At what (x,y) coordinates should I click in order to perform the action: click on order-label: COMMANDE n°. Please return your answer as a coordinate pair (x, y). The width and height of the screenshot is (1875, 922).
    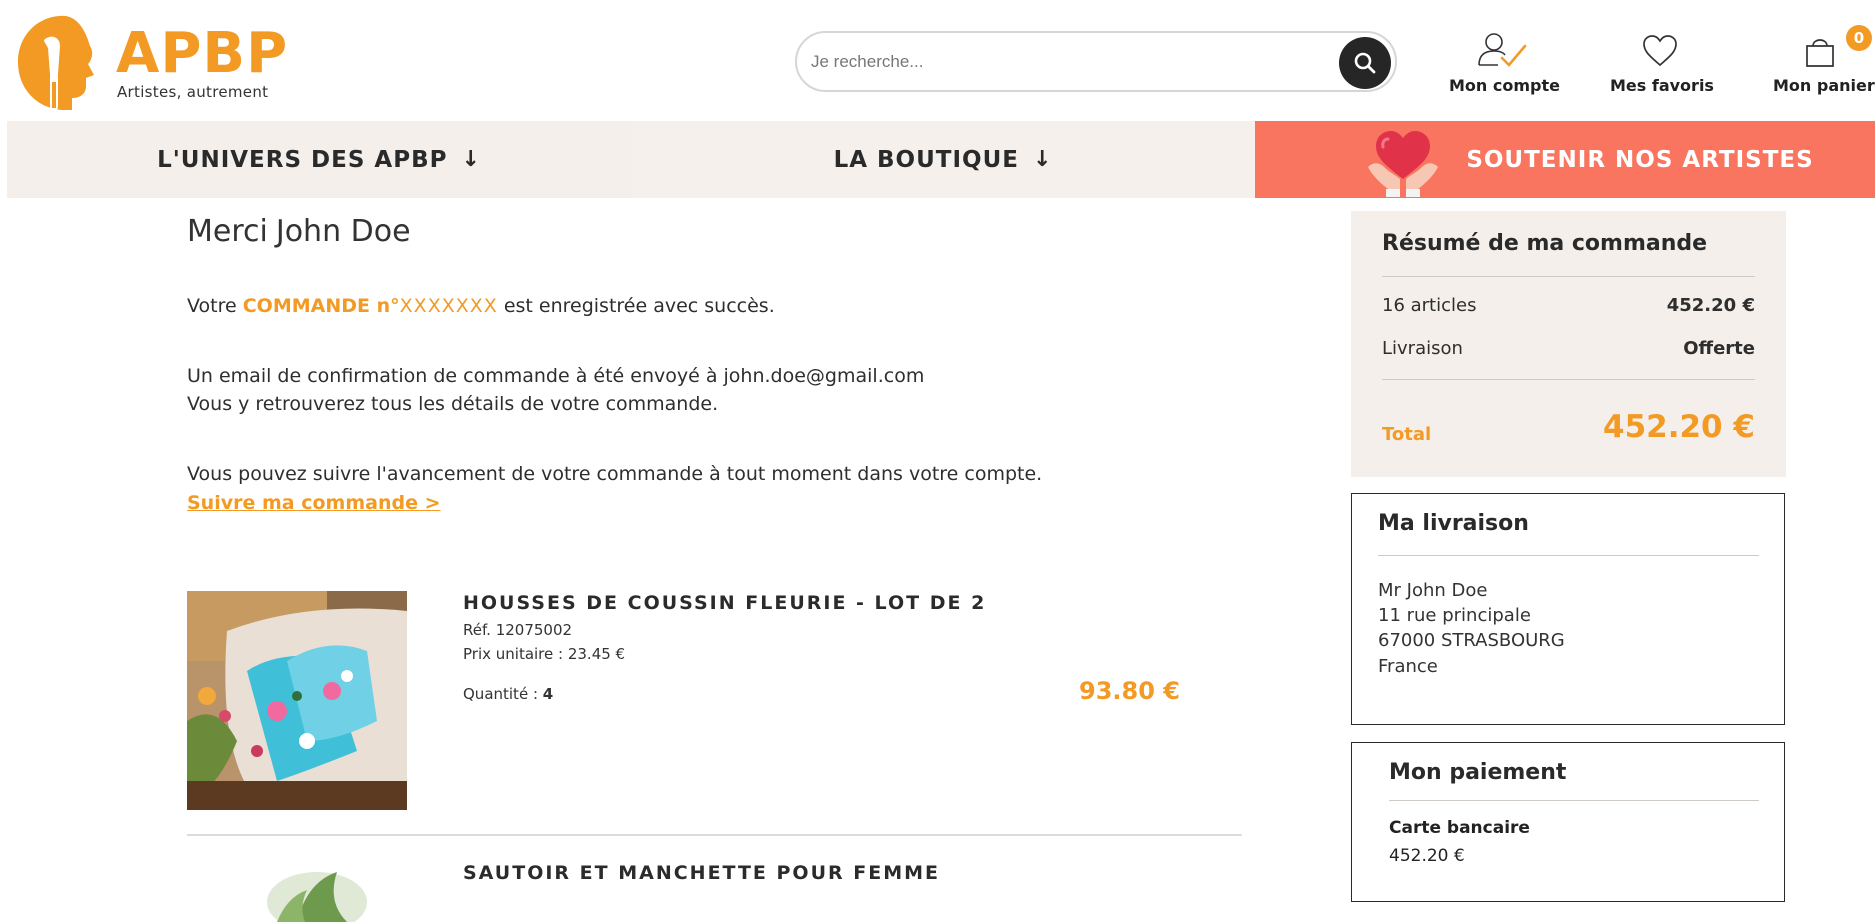
    Looking at the image, I should click on (321, 306).